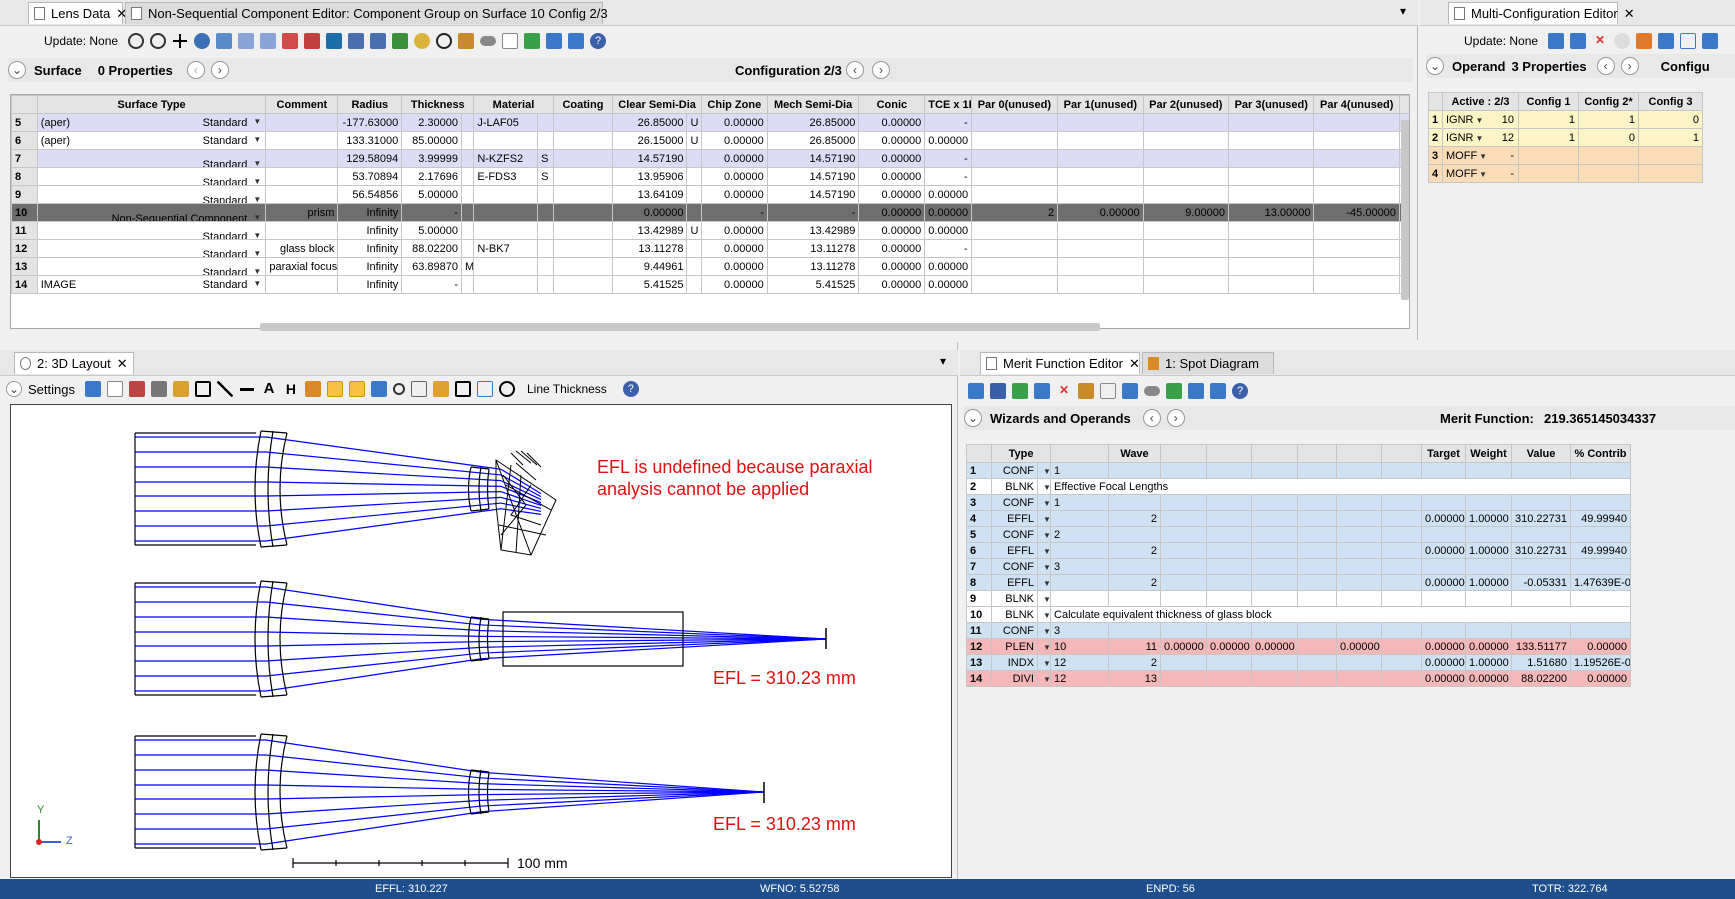 The width and height of the screenshot is (1735, 899). I want to click on radius-cell: 129.58094, so click(370, 158).